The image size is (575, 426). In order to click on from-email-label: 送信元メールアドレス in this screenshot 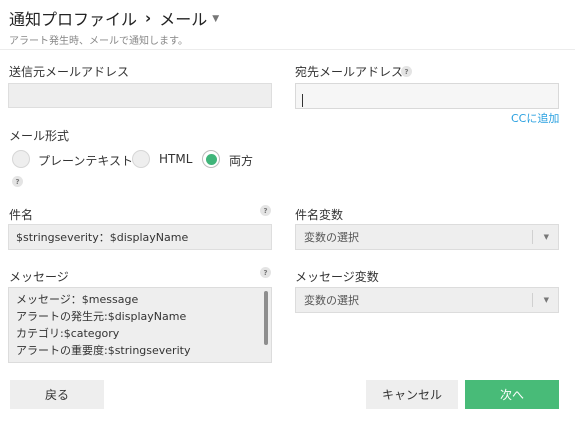, I will do `click(69, 72)`.